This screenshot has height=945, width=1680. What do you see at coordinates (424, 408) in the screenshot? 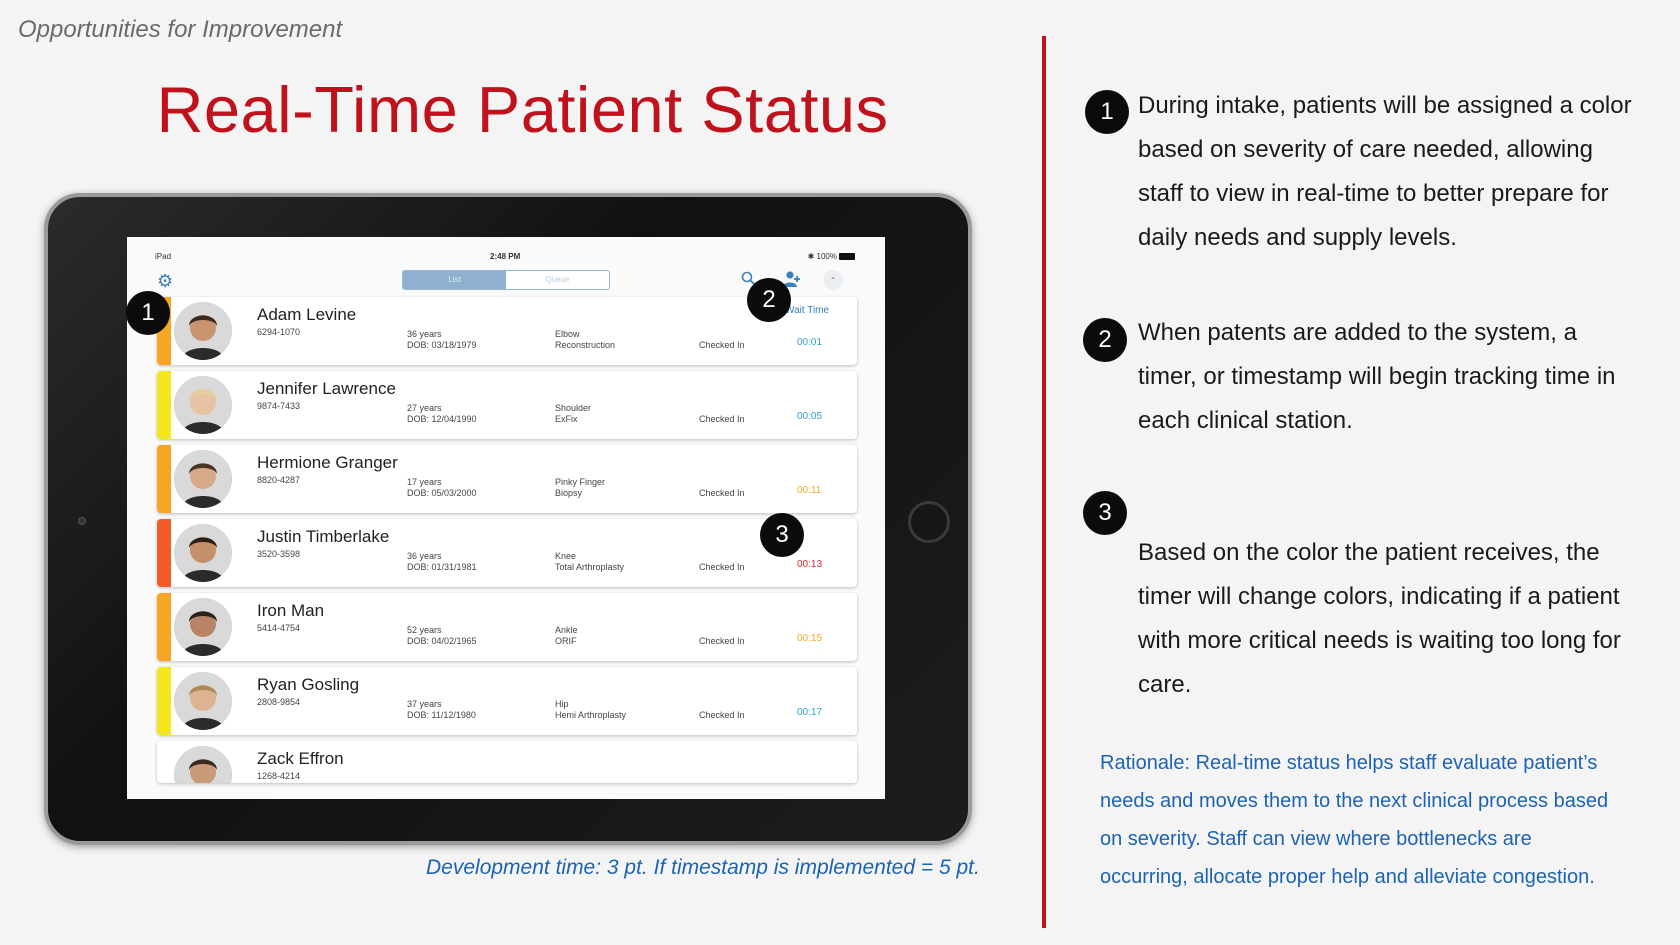
I see `age-text: 27 years` at bounding box center [424, 408].